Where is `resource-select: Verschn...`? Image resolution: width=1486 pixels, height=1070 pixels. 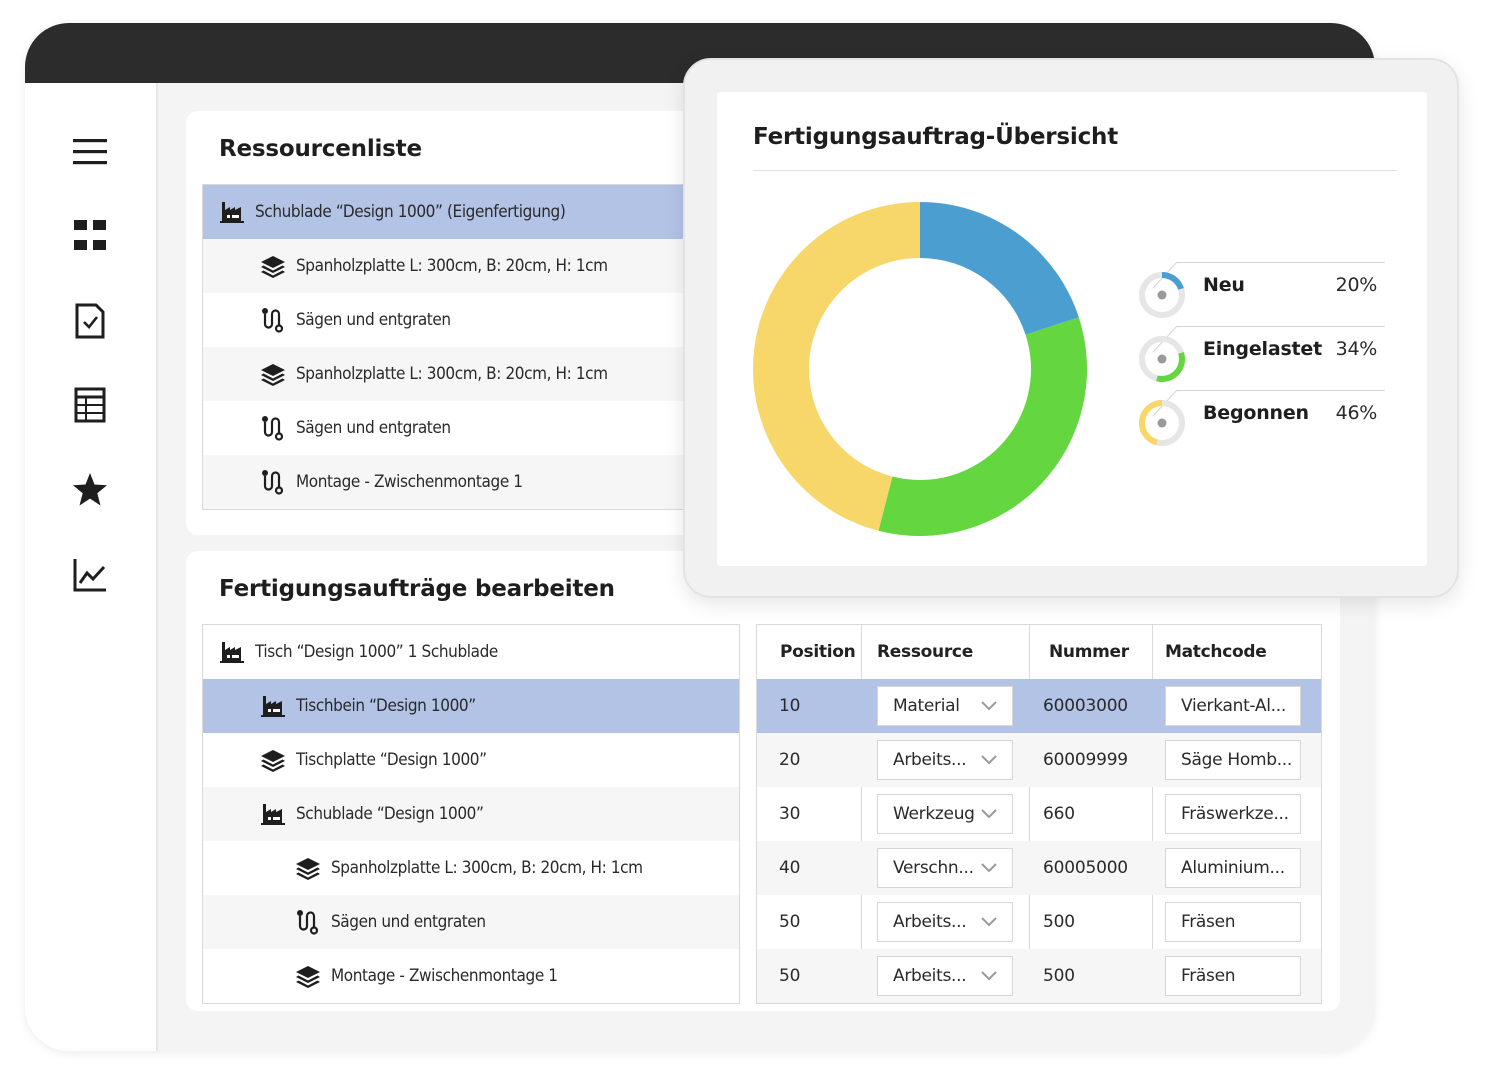
resource-select: Verschn... is located at coordinates (945, 868).